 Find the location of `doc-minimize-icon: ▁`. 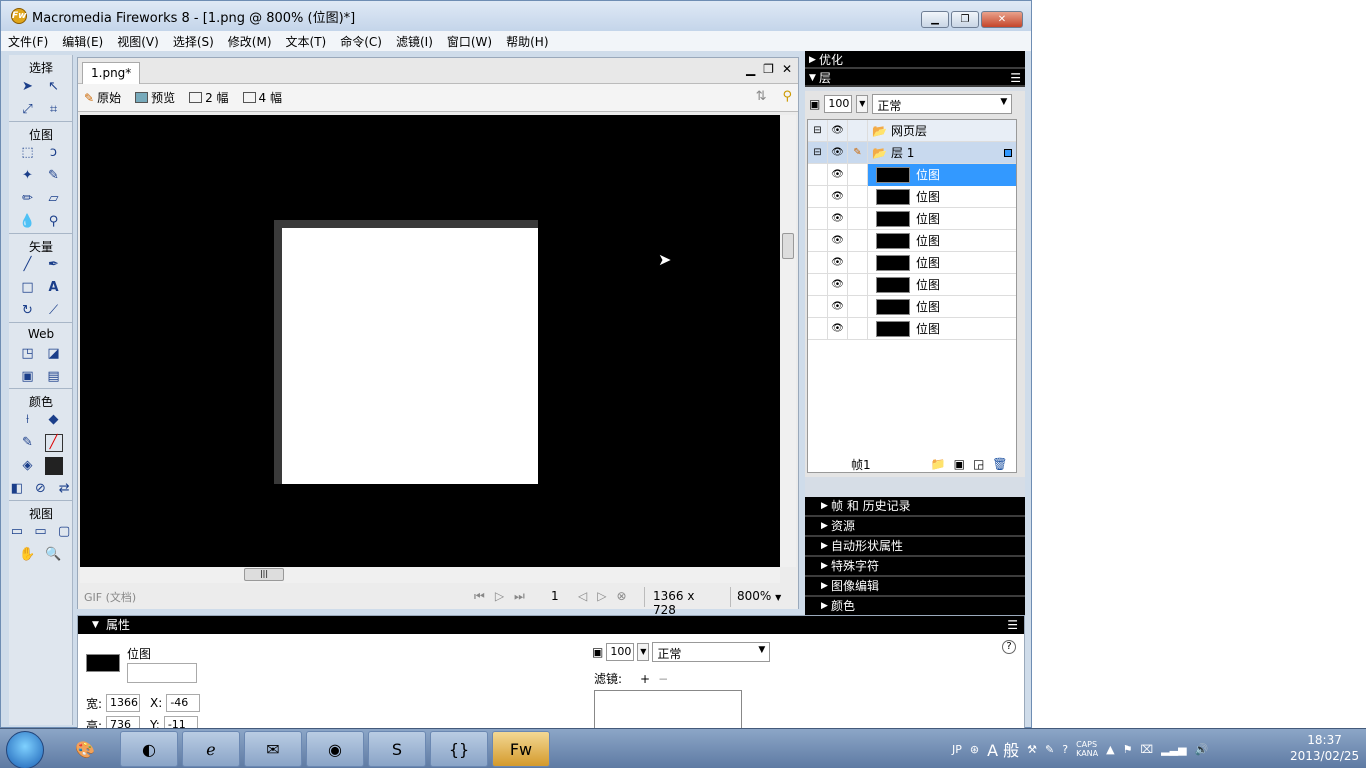

doc-minimize-icon: ▁ is located at coordinates (750, 69).